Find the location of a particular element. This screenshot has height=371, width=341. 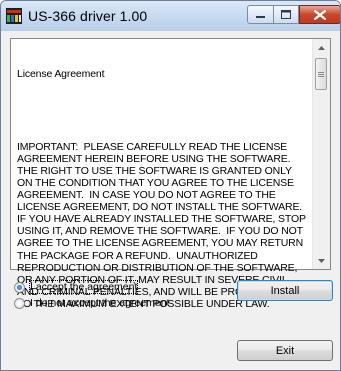

scroll-up-button is located at coordinates (321, 47).